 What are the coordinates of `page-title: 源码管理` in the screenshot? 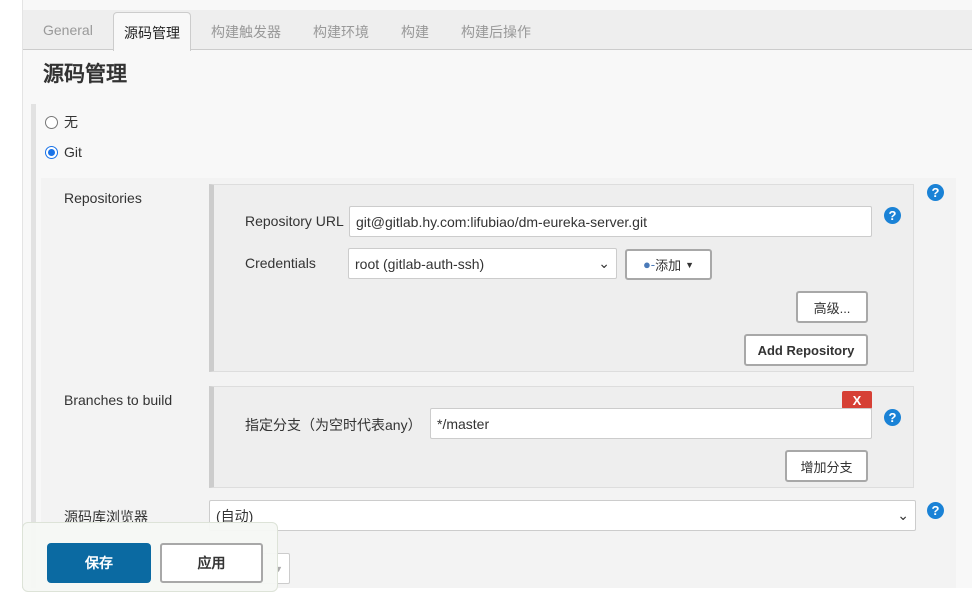 It's located at (85, 74).